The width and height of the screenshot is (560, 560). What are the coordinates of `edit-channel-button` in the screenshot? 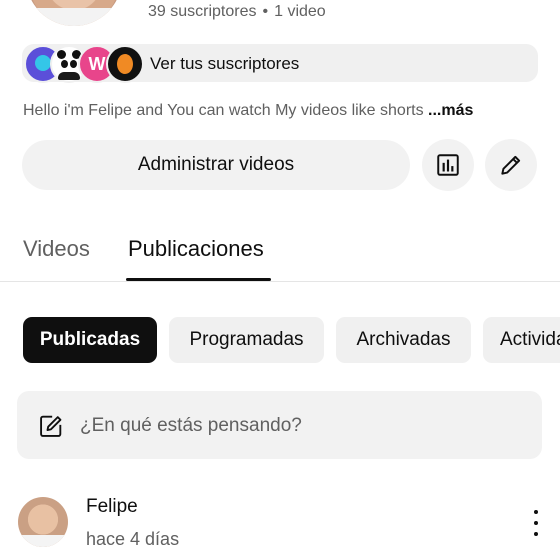 It's located at (511, 165).